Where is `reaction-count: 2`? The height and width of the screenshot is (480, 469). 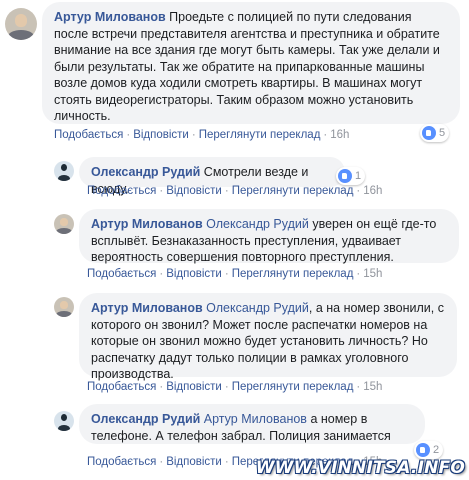
reaction-count: 2 is located at coordinates (429, 450).